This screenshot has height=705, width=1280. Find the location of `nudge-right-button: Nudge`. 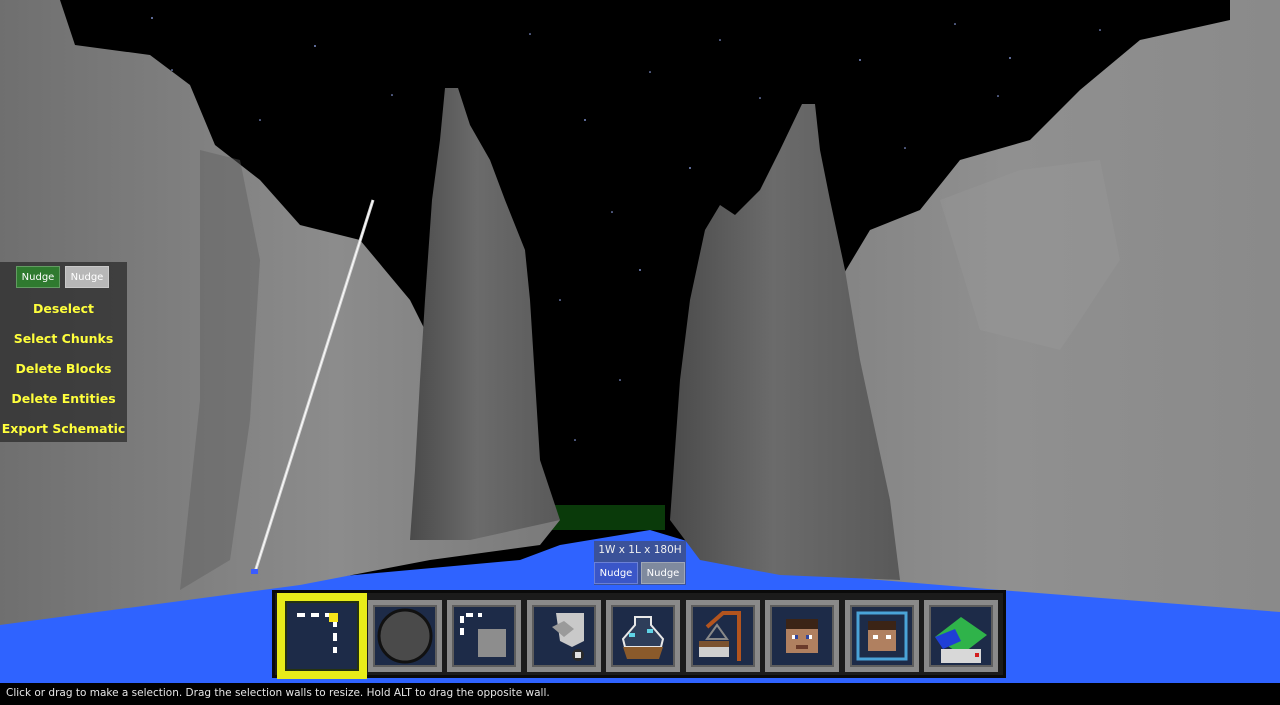

nudge-right-button: Nudge is located at coordinates (87, 277).